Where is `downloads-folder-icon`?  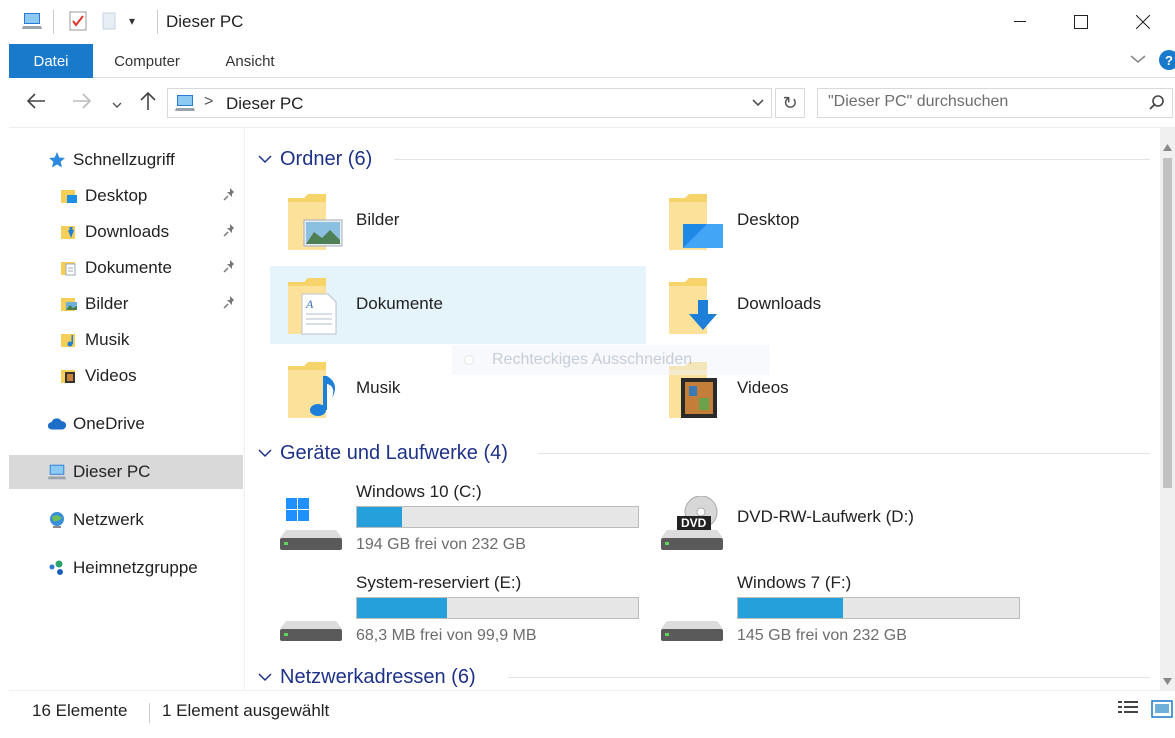
downloads-folder-icon is located at coordinates (697, 305).